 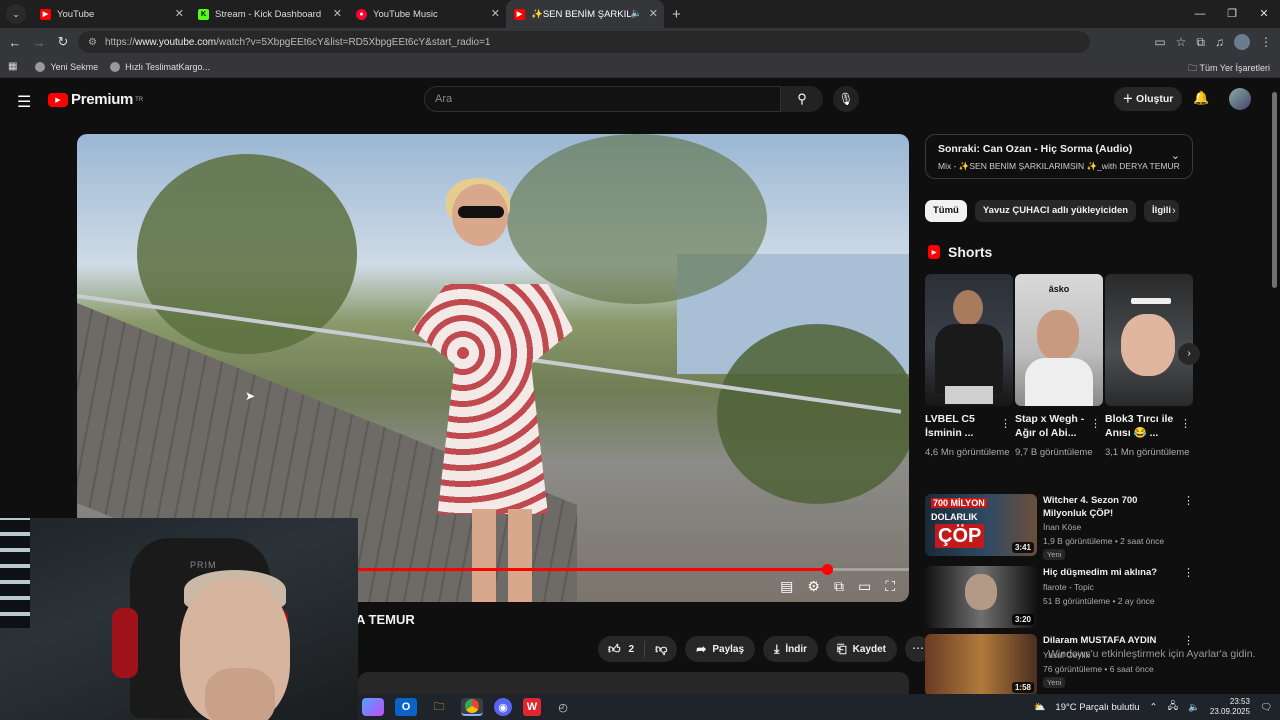 I want to click on app-icon: ◴, so click(x=563, y=707).